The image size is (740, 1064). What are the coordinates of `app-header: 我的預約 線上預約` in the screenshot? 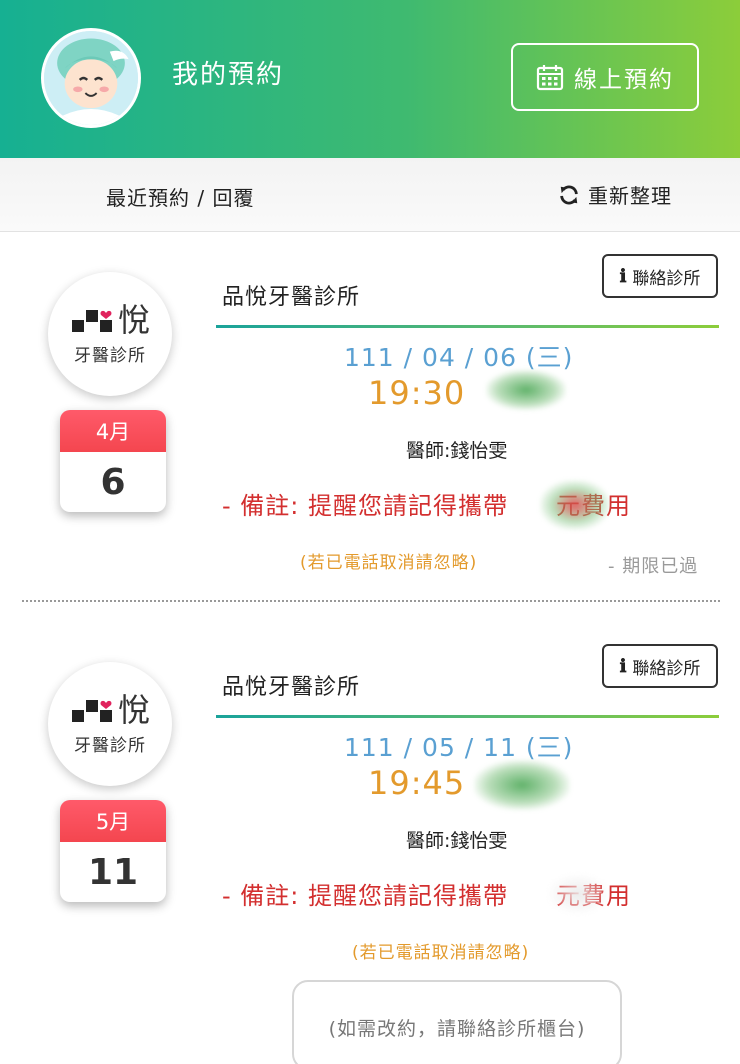 It's located at (370, 79).